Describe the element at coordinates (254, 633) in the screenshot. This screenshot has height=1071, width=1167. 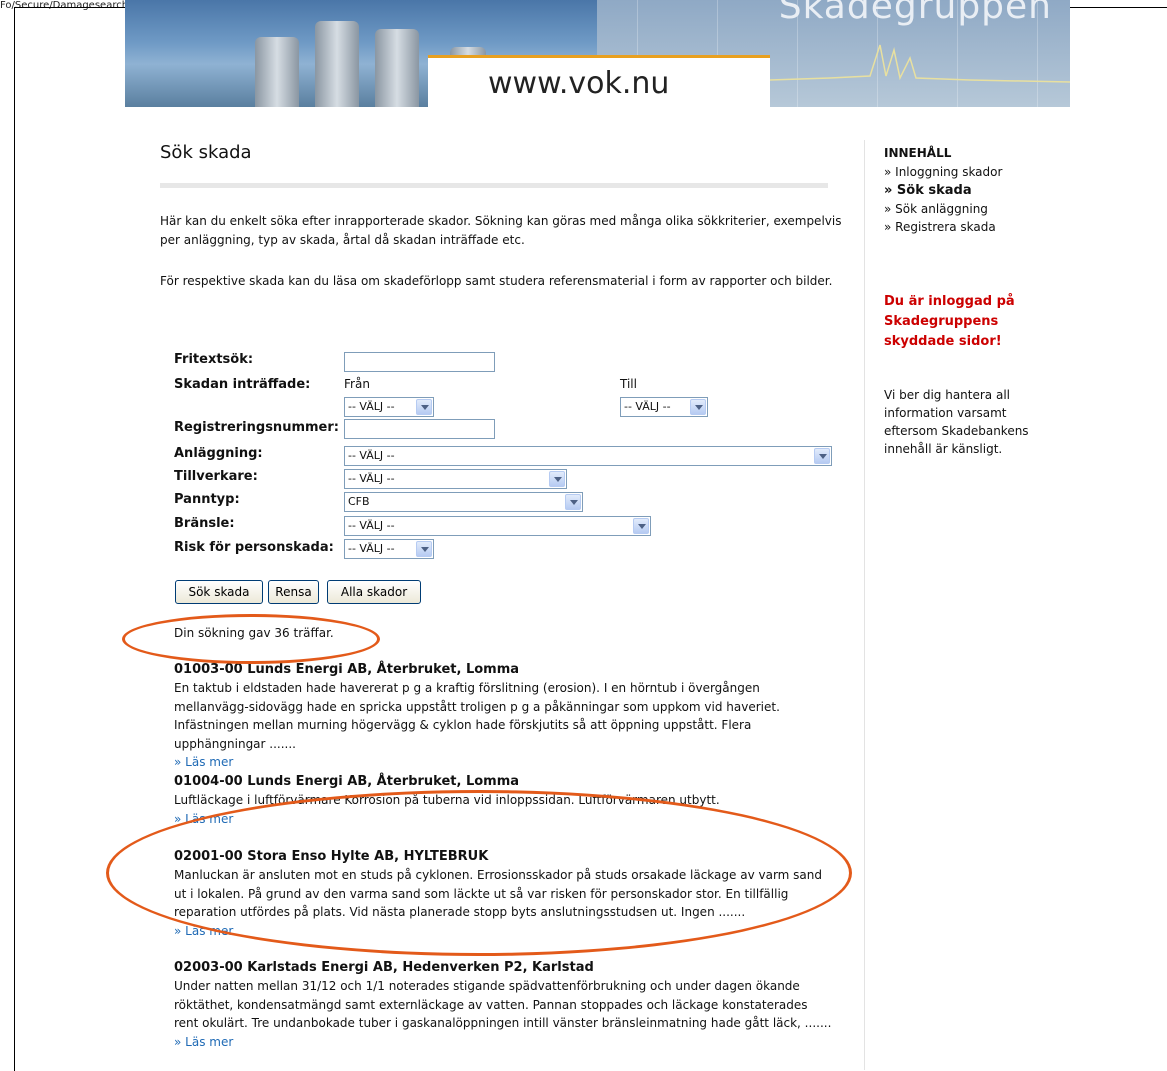
I see `result-count: Din sökning gav 36 träffar.` at that location.